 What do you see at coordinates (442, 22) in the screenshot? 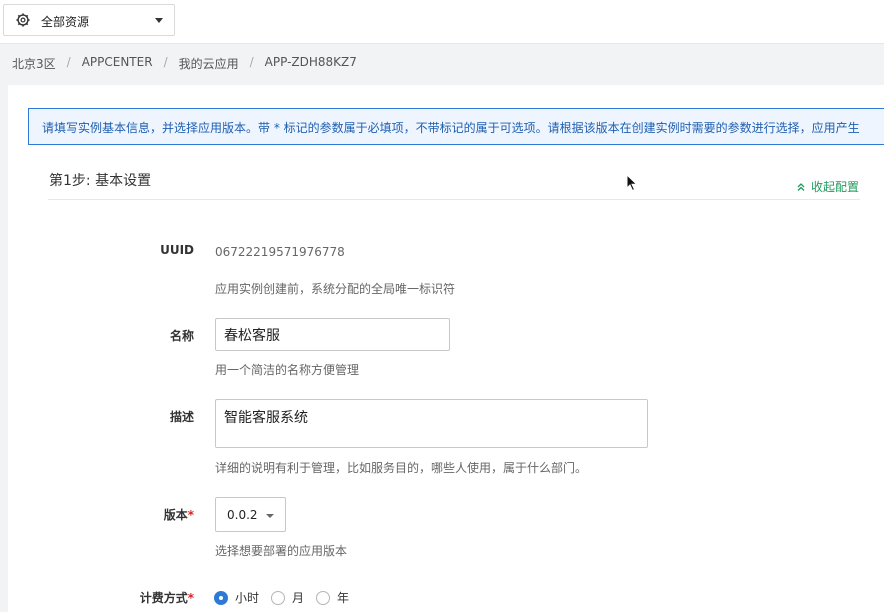
I see `top-bar: 全部资源` at bounding box center [442, 22].